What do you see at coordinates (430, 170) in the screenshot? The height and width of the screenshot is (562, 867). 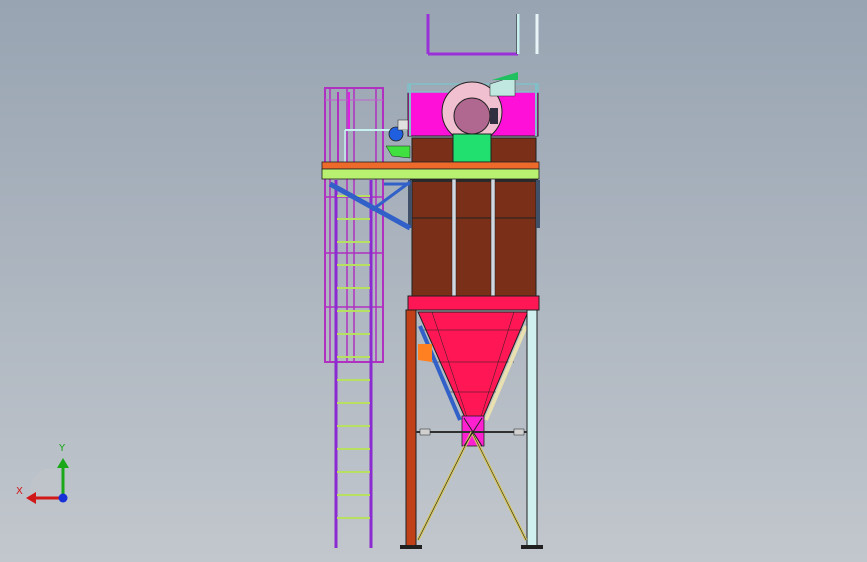 I see `service-platform` at bounding box center [430, 170].